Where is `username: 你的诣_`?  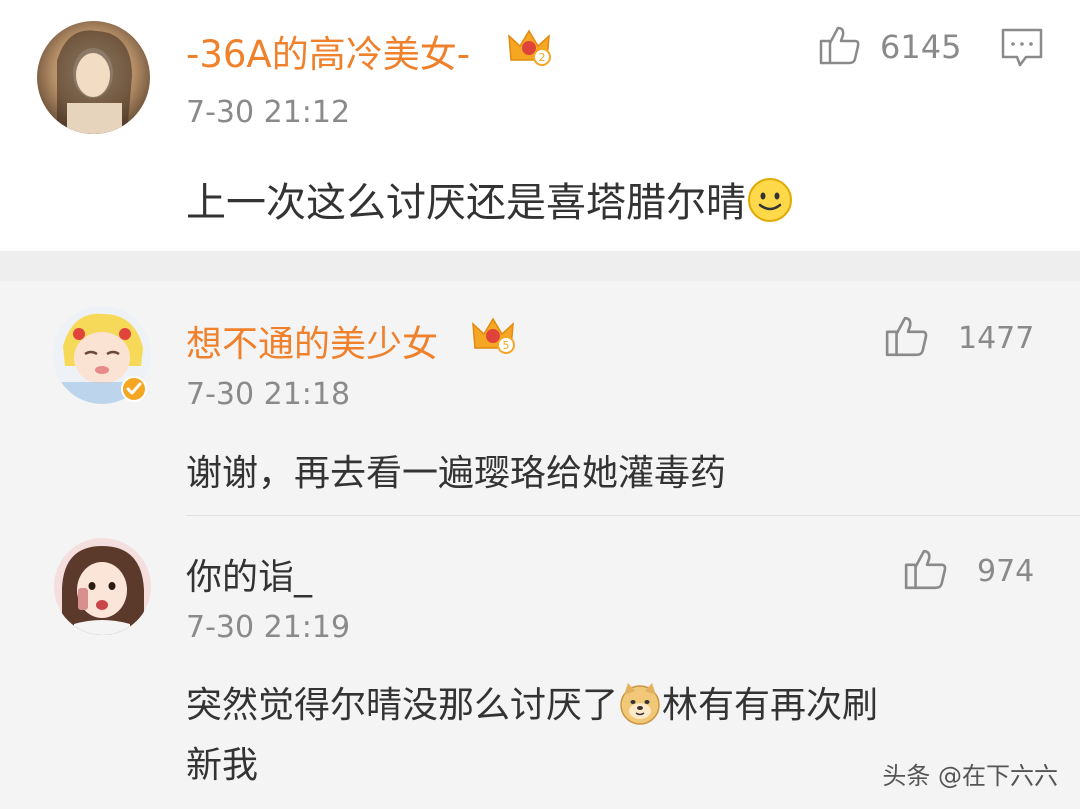
username: 你的诣_ is located at coordinates (249, 574).